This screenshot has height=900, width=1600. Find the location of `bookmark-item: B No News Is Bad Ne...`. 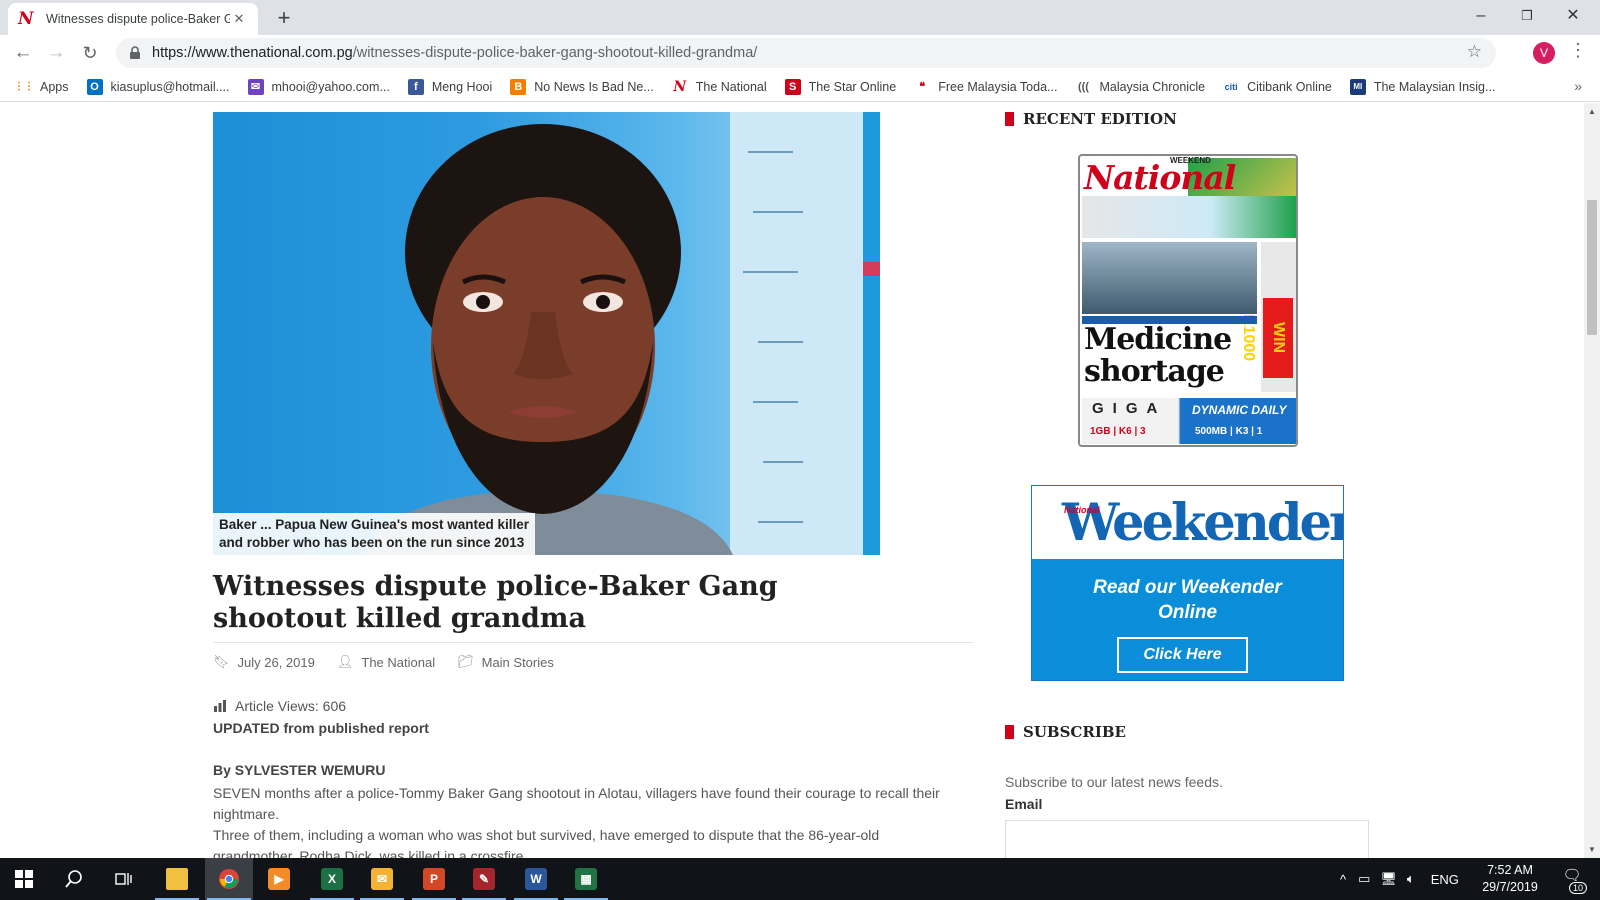

bookmark-item: B No News Is Bad Ne... is located at coordinates (582, 86).